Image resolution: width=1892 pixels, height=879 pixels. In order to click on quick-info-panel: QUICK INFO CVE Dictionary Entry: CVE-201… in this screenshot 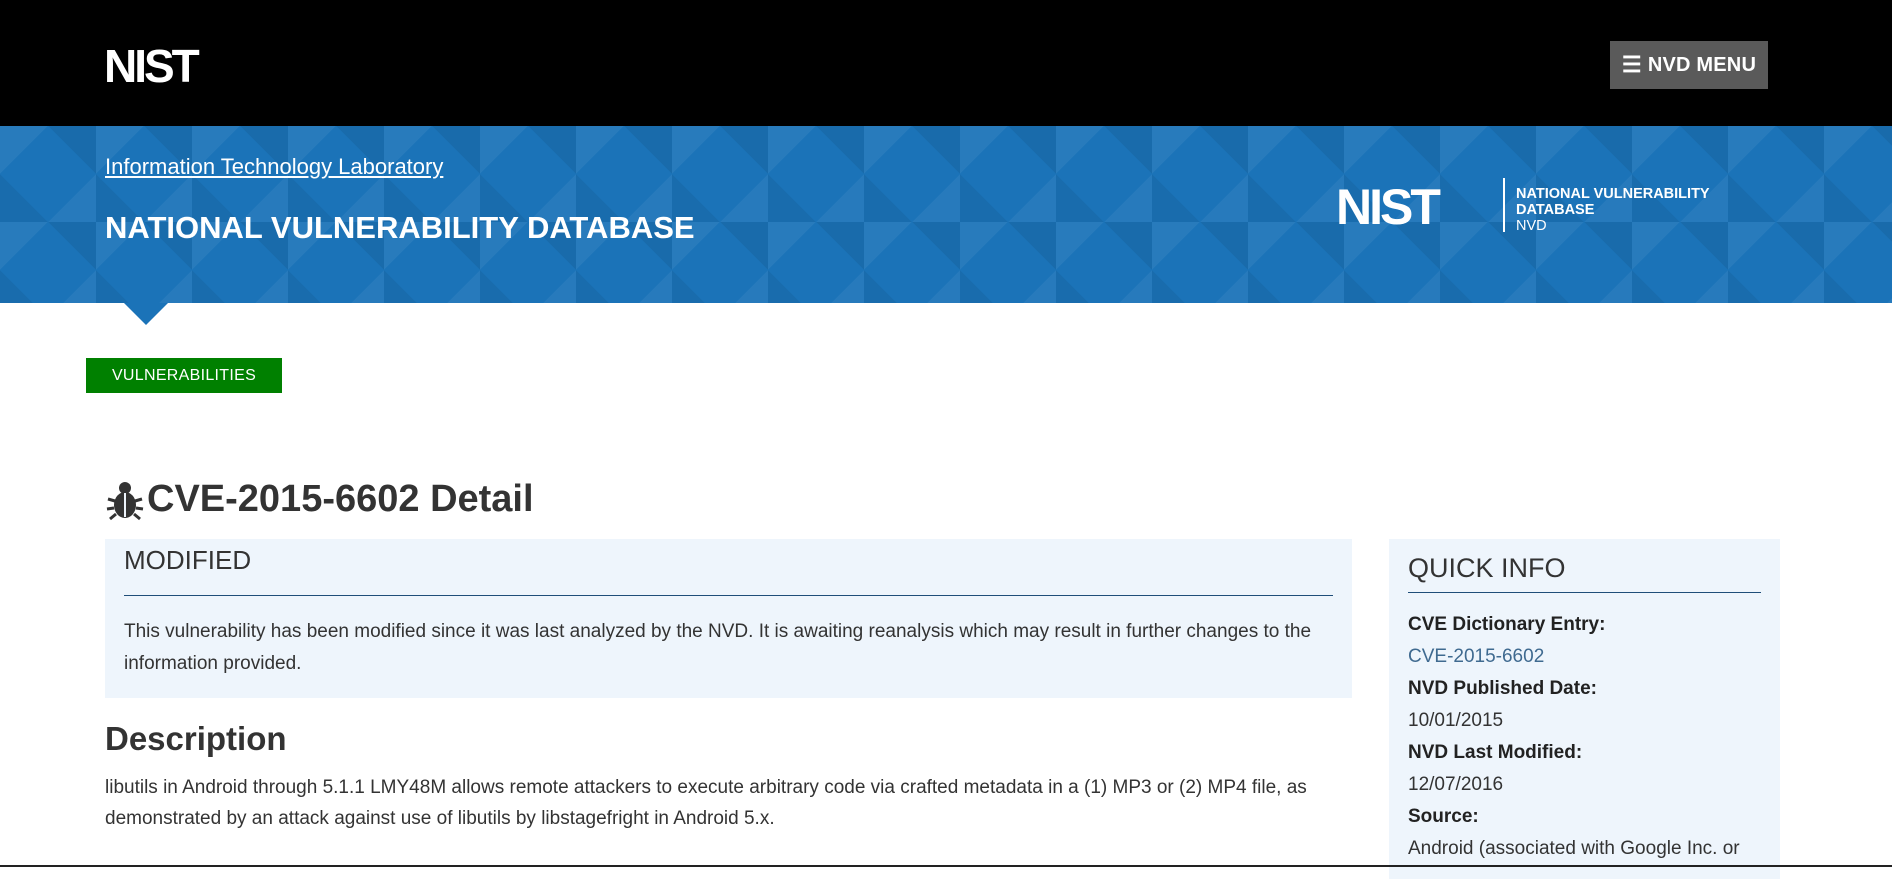, I will do `click(1584, 709)`.